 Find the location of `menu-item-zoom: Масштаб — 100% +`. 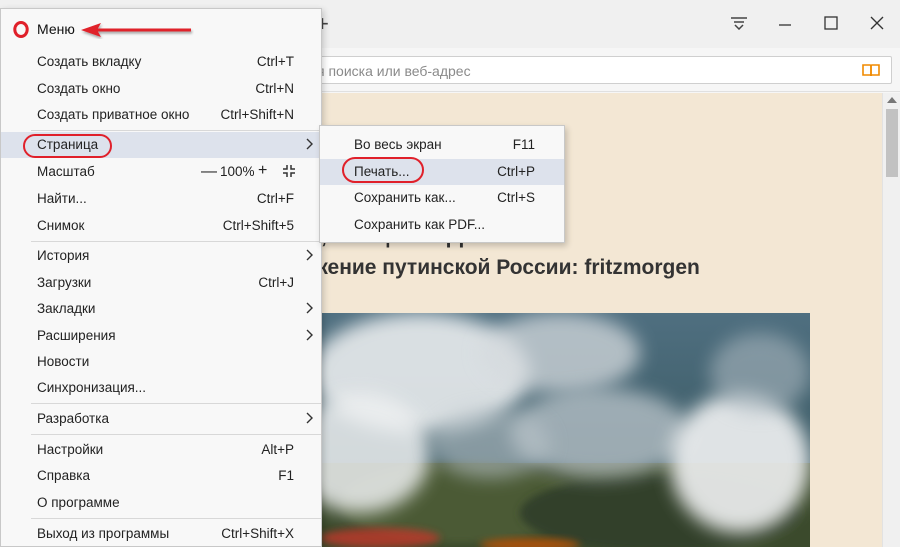

menu-item-zoom: Масштаб — 100% + is located at coordinates (161, 172).